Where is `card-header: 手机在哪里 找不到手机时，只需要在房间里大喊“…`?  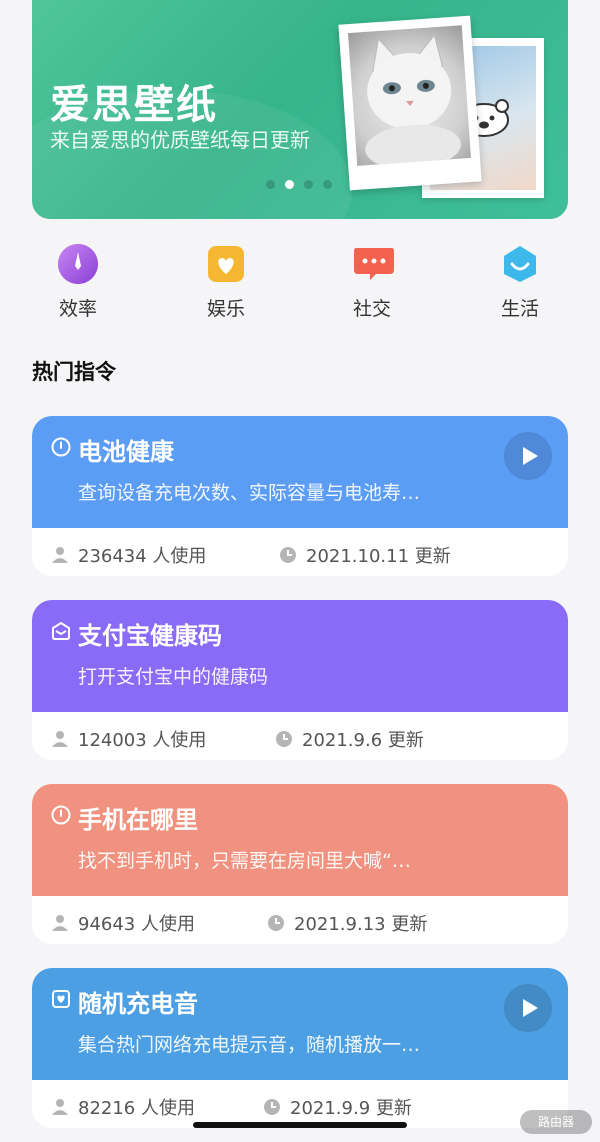 card-header: 手机在哪里 找不到手机时，只需要在房间里大喊“… is located at coordinates (300, 840).